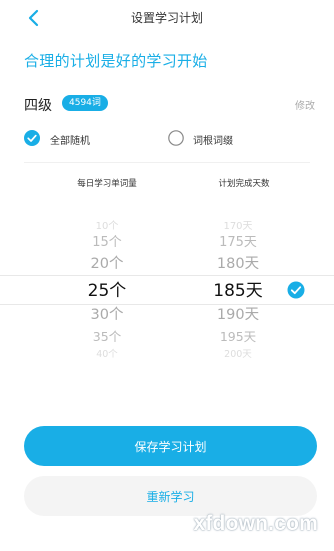 The height and width of the screenshot is (551, 334). Describe the element at coordinates (255, 523) in the screenshot. I see `watermark: xfdown.com` at that location.